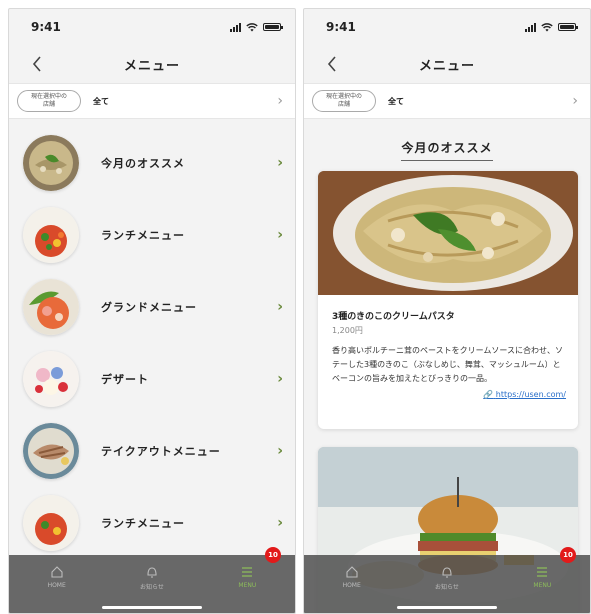 This screenshot has height=614, width=591. Describe the element at coordinates (488, 394) in the screenshot. I see `link-icon: 🔗` at that location.